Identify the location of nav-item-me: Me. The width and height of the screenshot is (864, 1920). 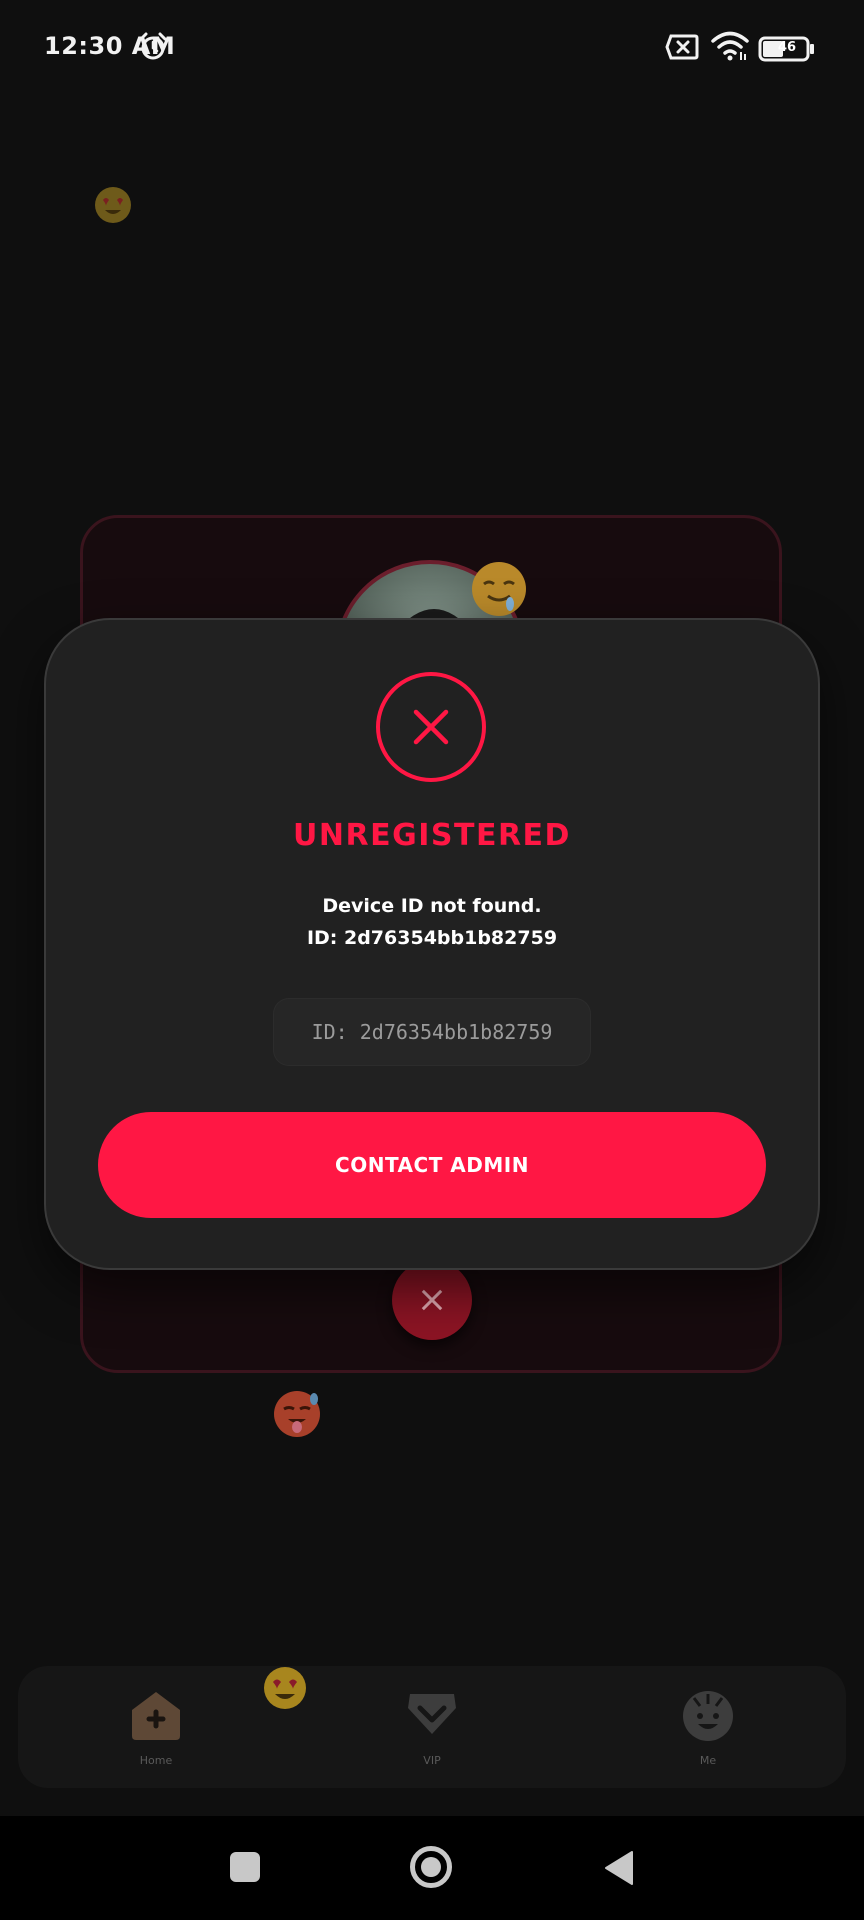
(708, 1730).